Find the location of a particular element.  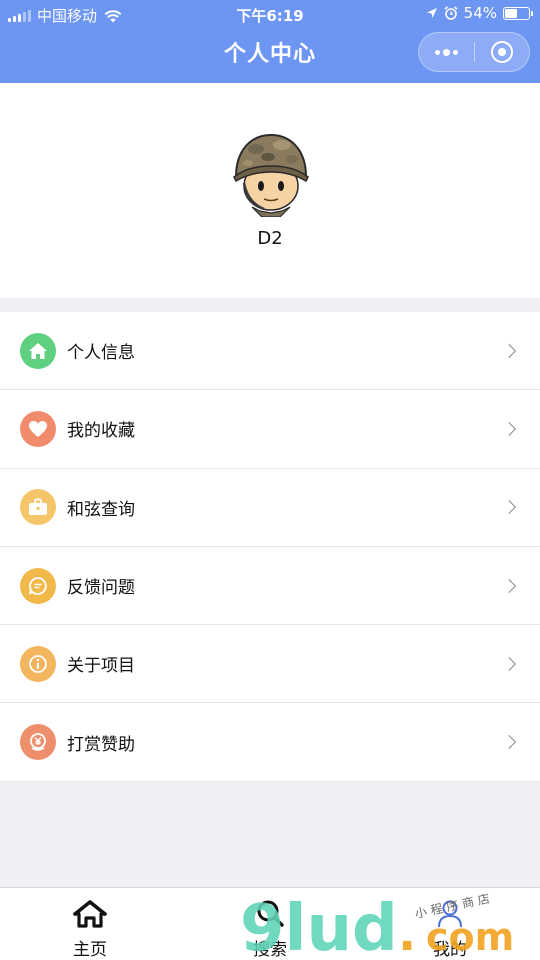

top-bar: 中国移动 下午6:19 54% 个人中心 is located at coordinates (270, 41).